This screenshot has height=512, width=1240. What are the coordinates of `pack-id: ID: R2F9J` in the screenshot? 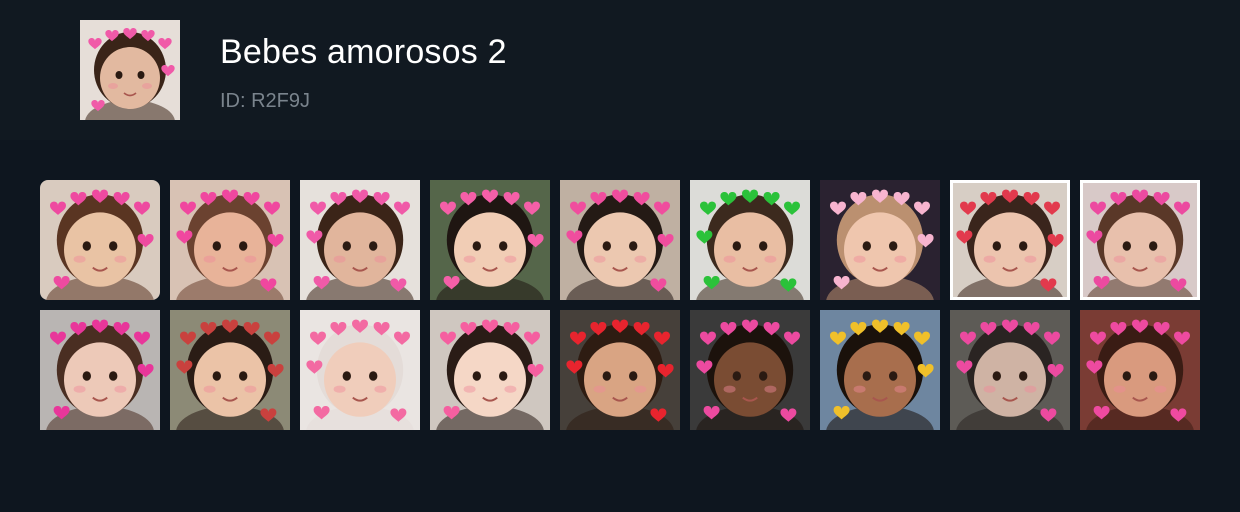 It's located at (265, 101).